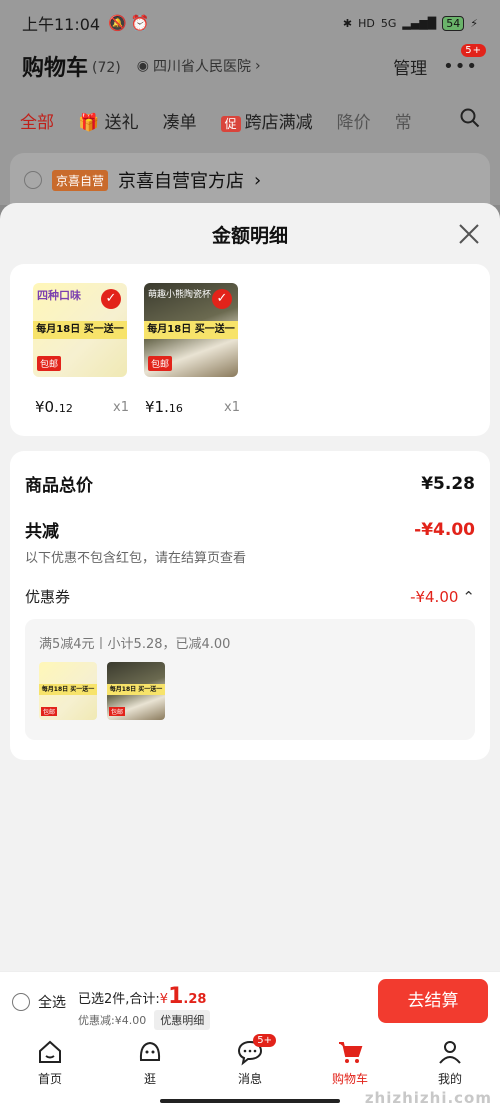 This screenshot has width=500, height=1111. I want to click on charging-icon: ⚡, so click(474, 23).